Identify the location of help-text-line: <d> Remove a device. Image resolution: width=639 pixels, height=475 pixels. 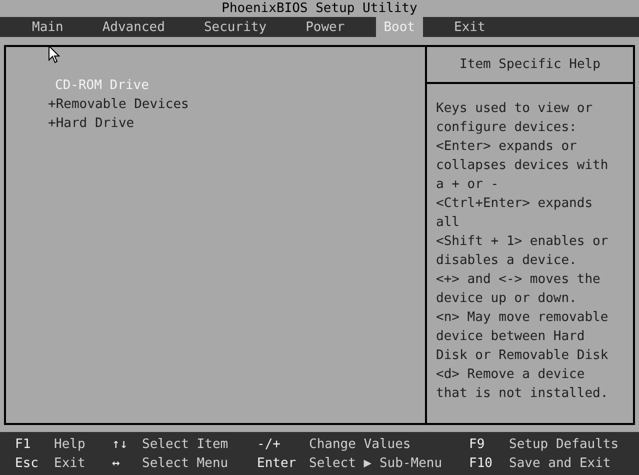
(511, 375).